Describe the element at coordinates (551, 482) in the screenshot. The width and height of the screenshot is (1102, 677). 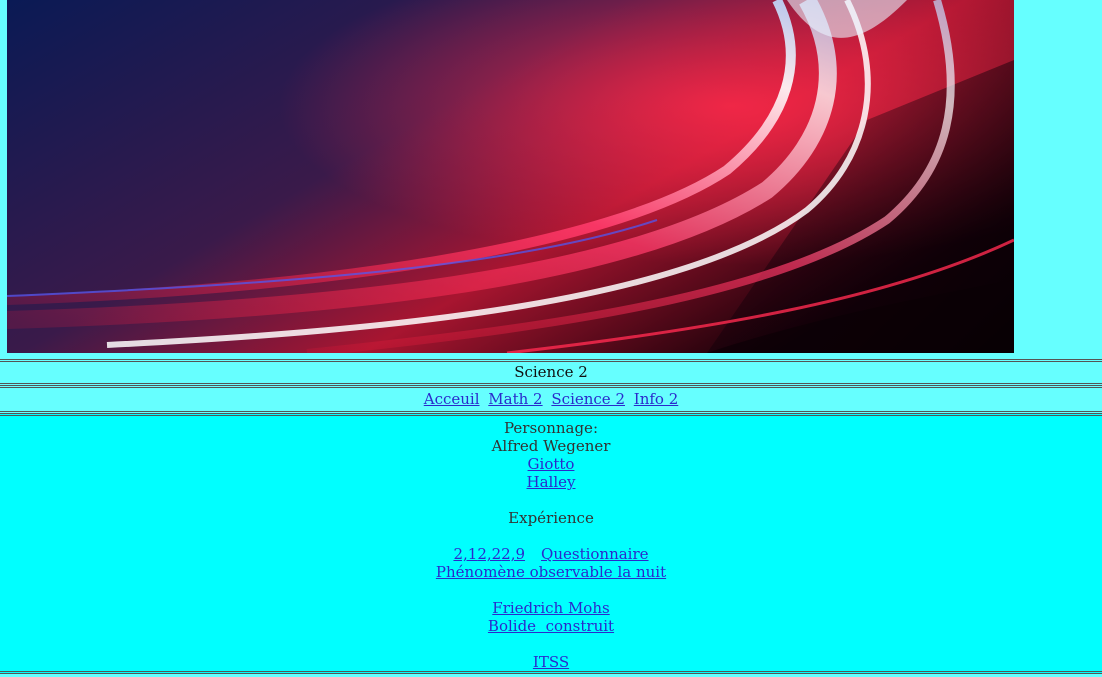
I see `link-halley: Halley` at that location.